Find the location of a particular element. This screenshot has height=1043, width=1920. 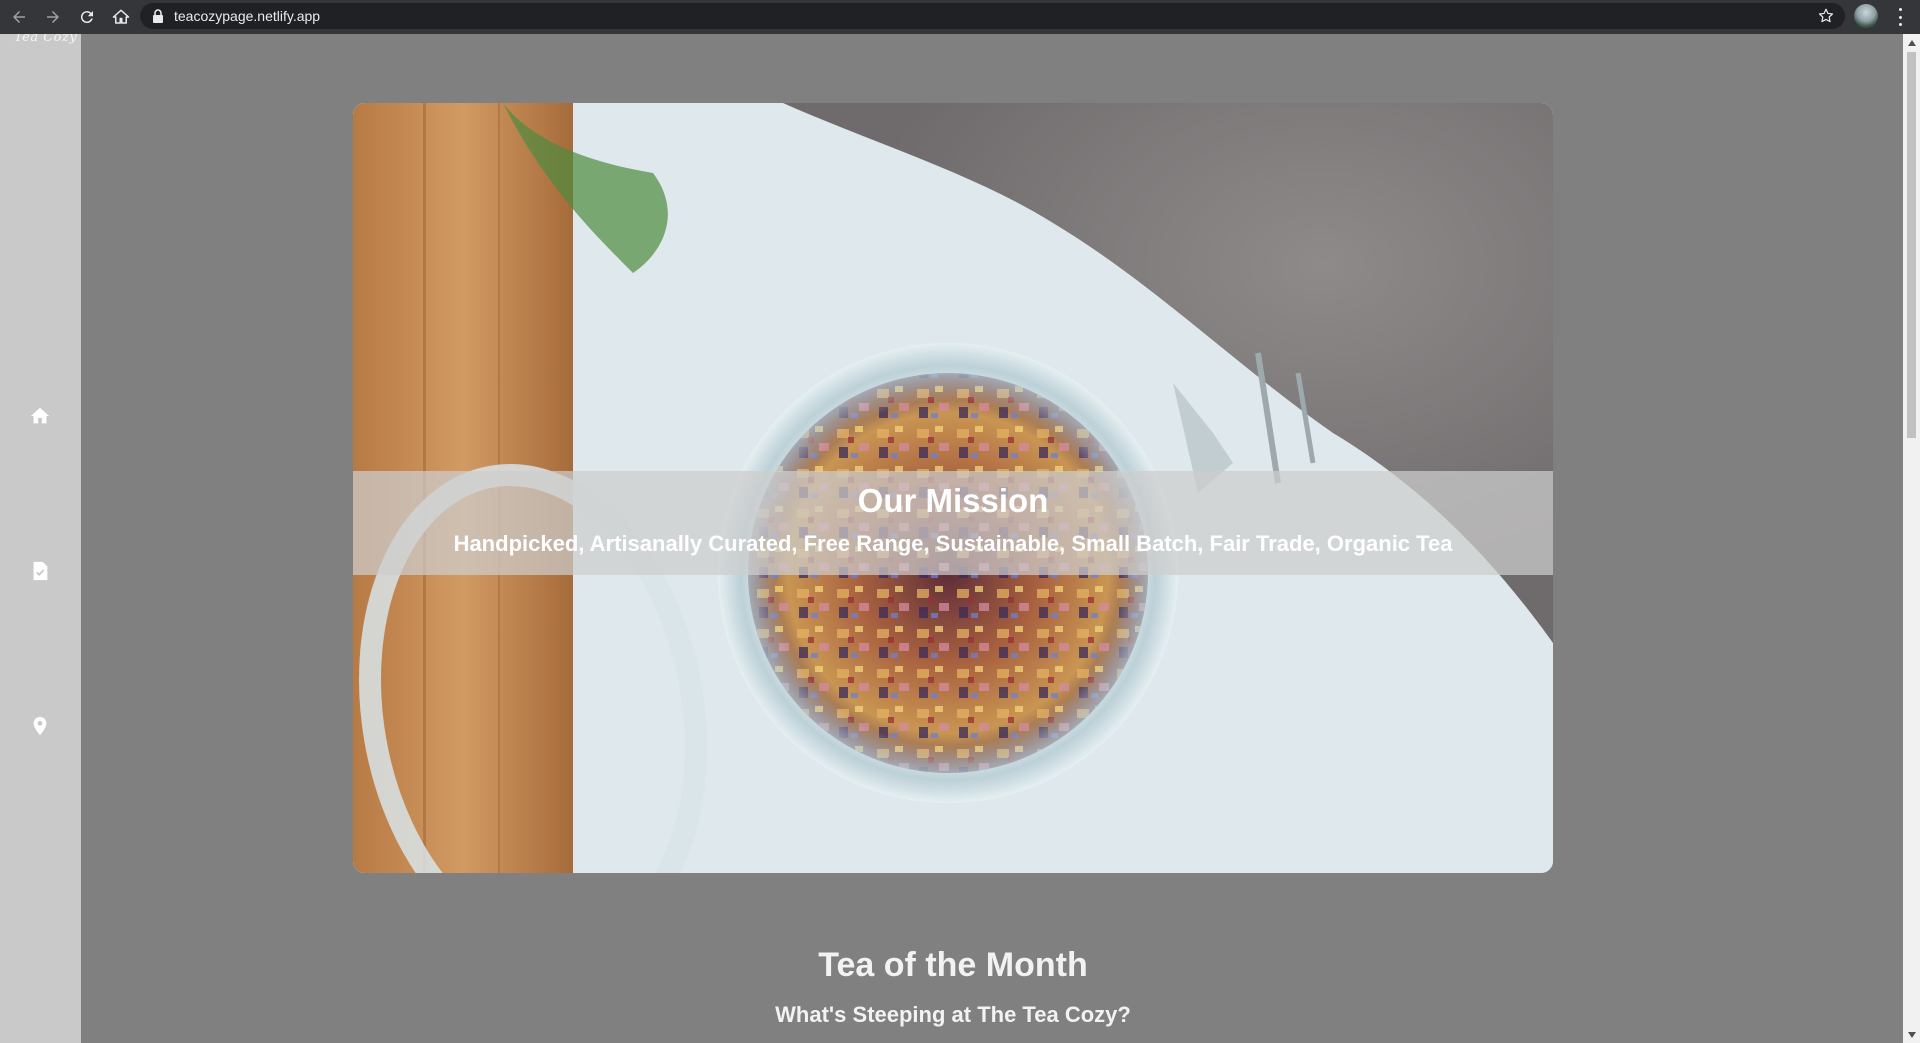

back-arrow-icon is located at coordinates (19, 17).